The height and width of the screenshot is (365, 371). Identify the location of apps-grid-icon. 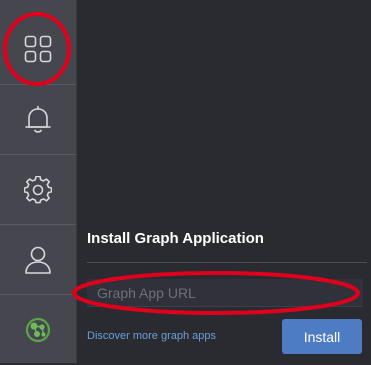
(38, 49).